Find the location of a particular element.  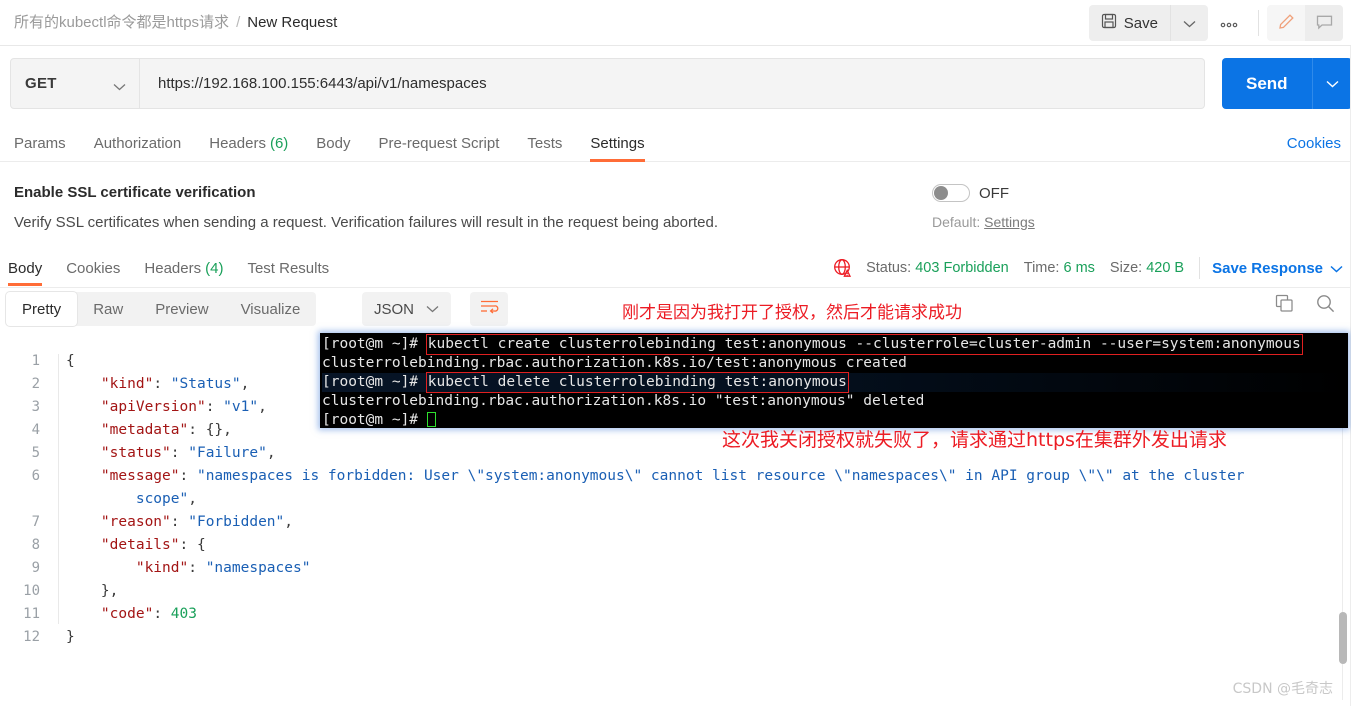

code-line: }, is located at coordinates (706, 591).